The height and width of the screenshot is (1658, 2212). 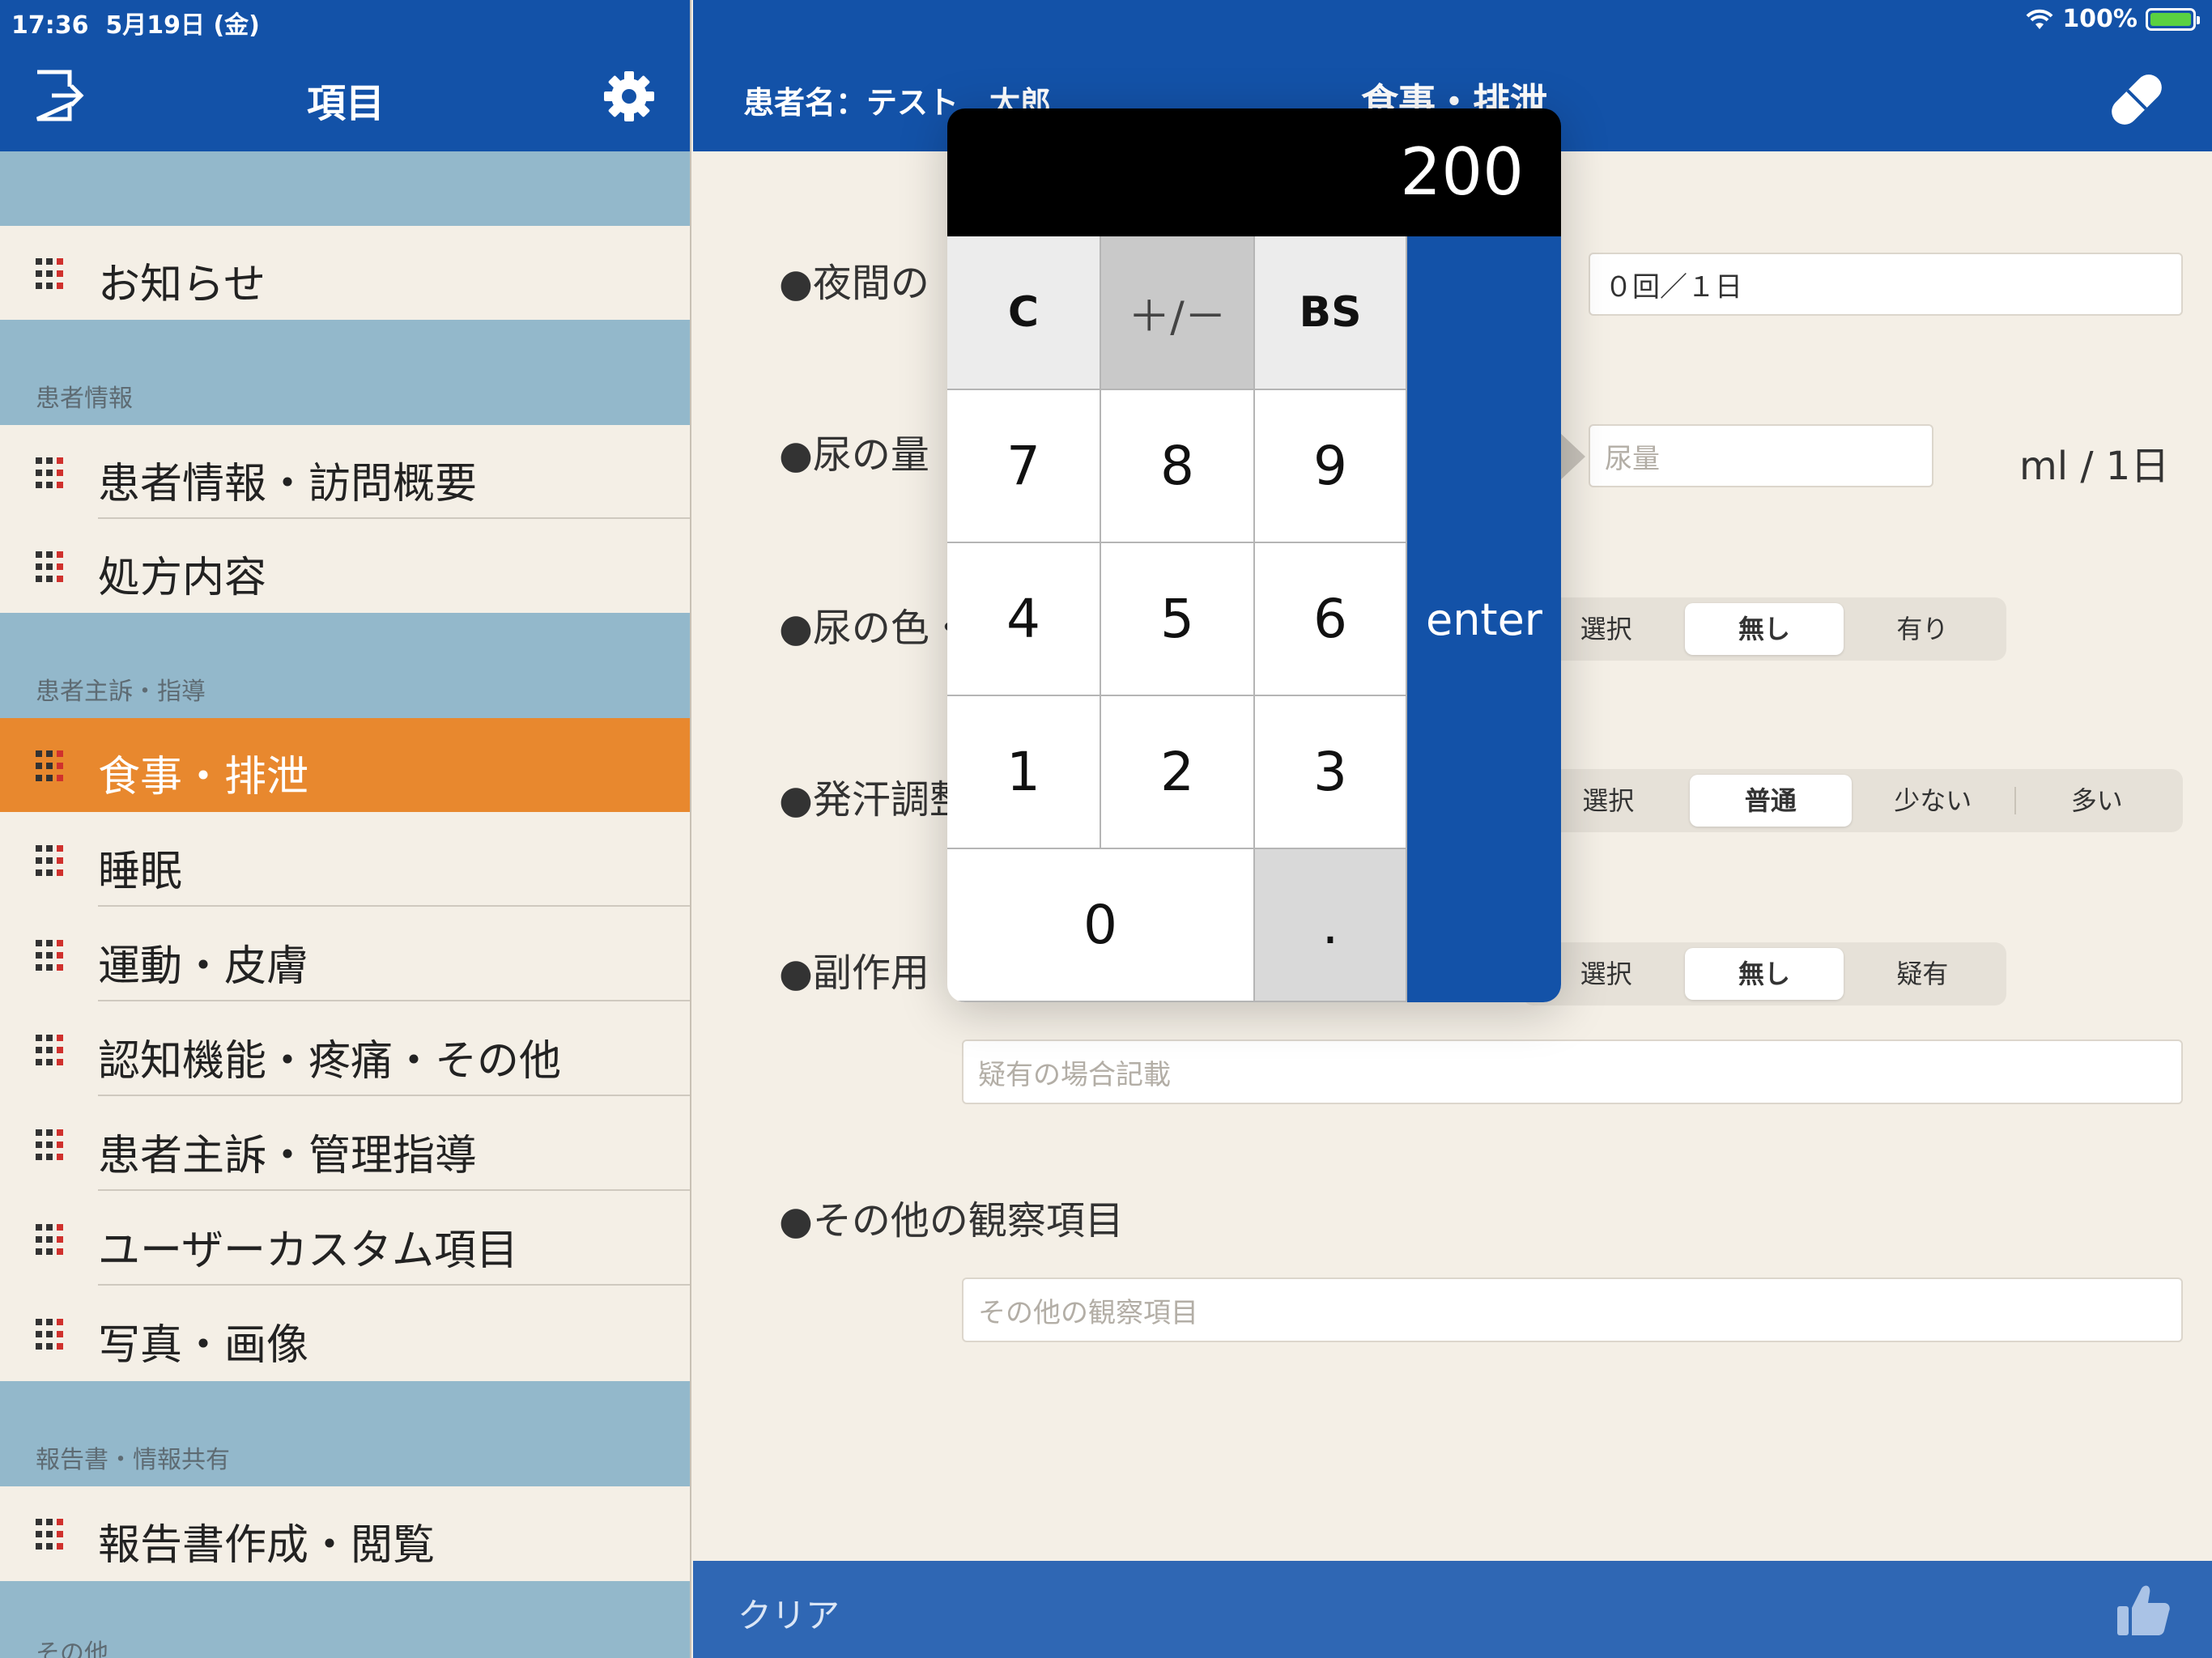 I want to click on sidebar-item-label: 写真・画像, so click(x=204, y=1345).